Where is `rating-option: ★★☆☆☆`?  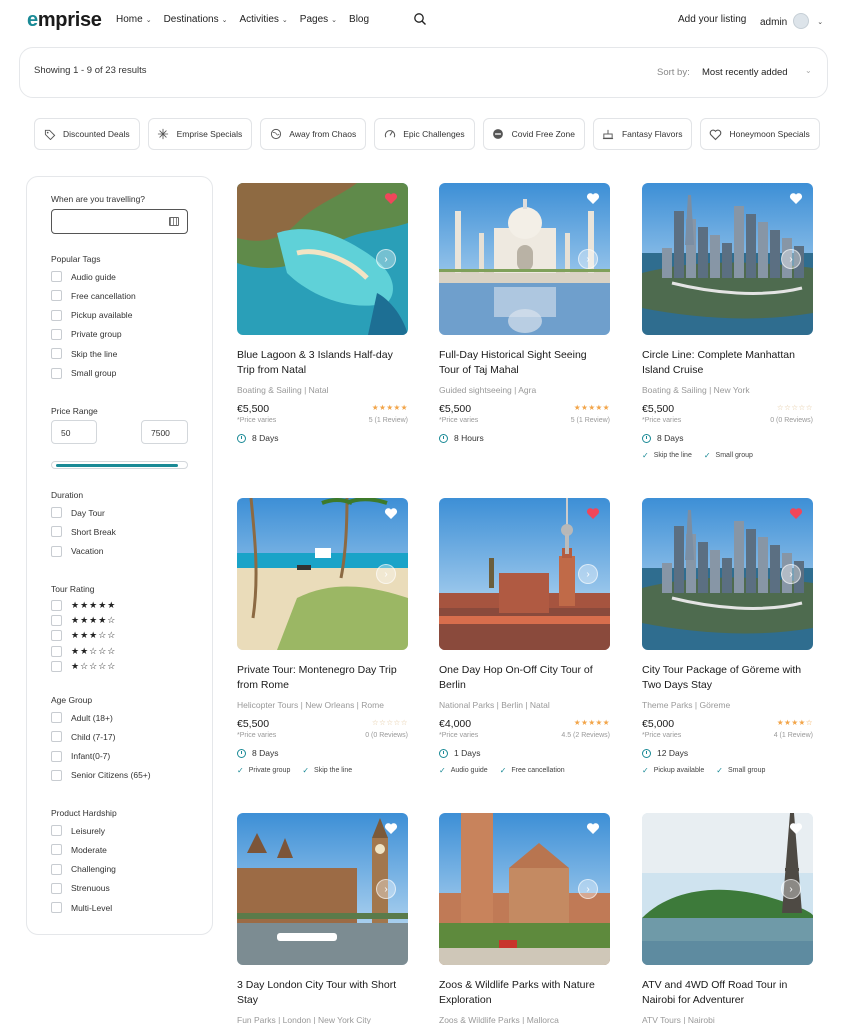
rating-option: ★★☆☆☆ is located at coordinates (83, 651).